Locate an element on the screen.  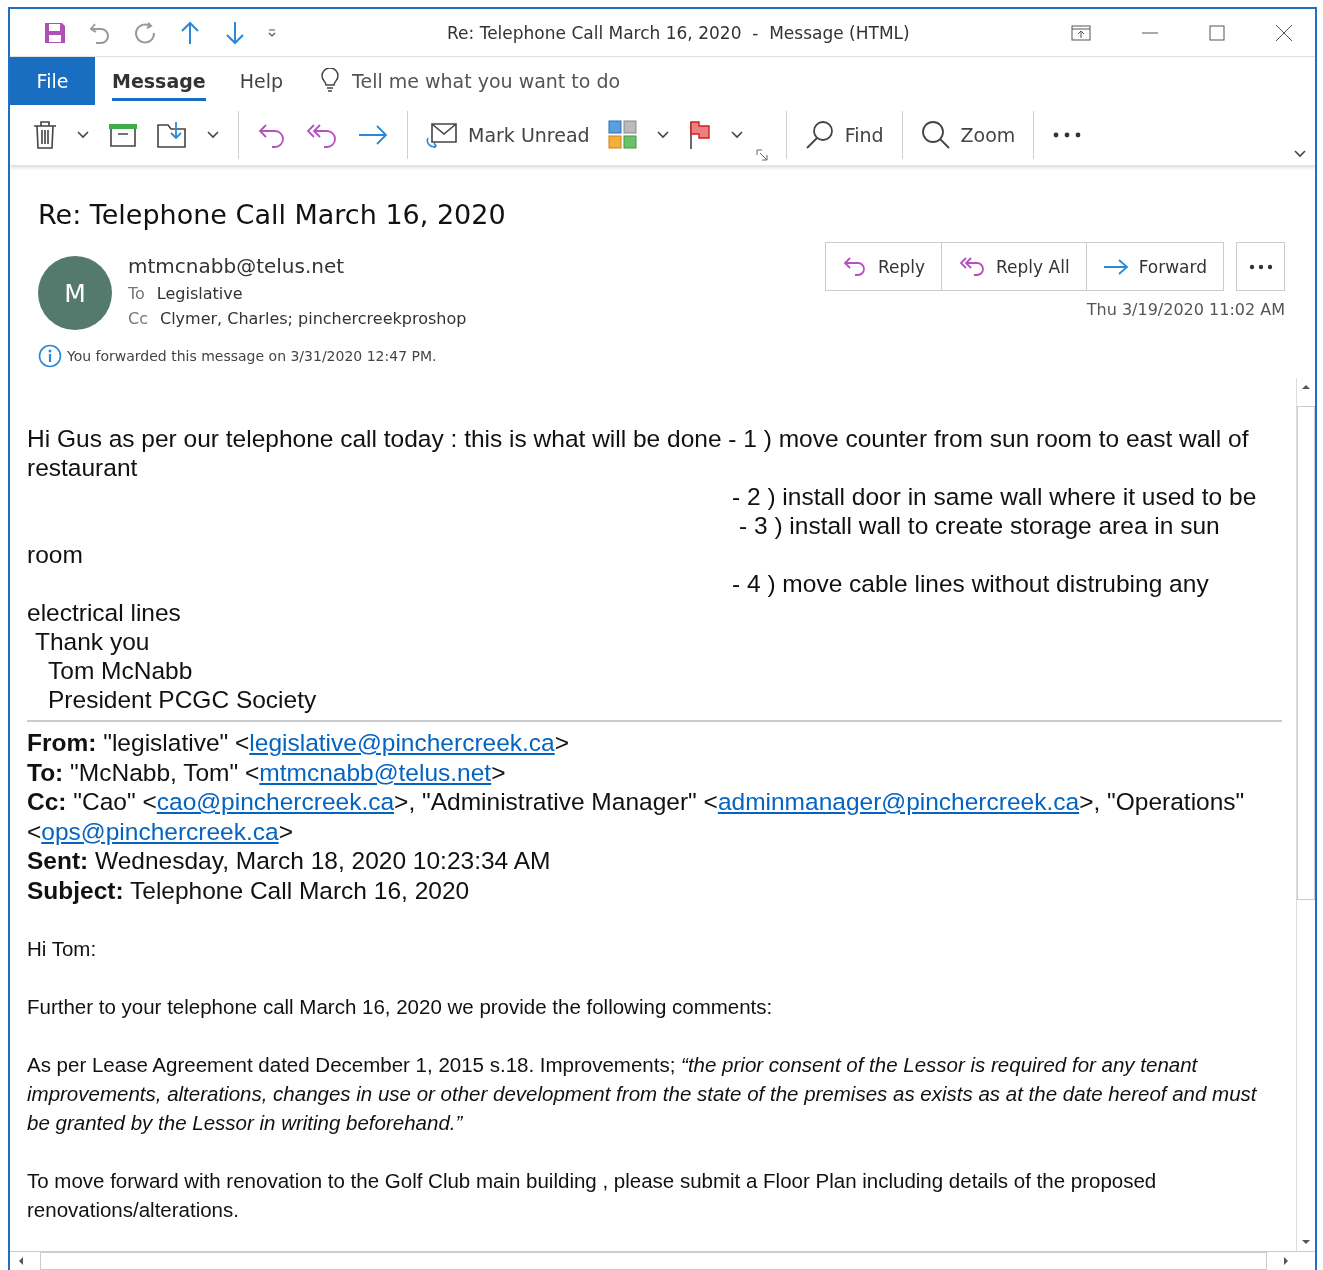
find-button: Find is located at coordinates (844, 135).